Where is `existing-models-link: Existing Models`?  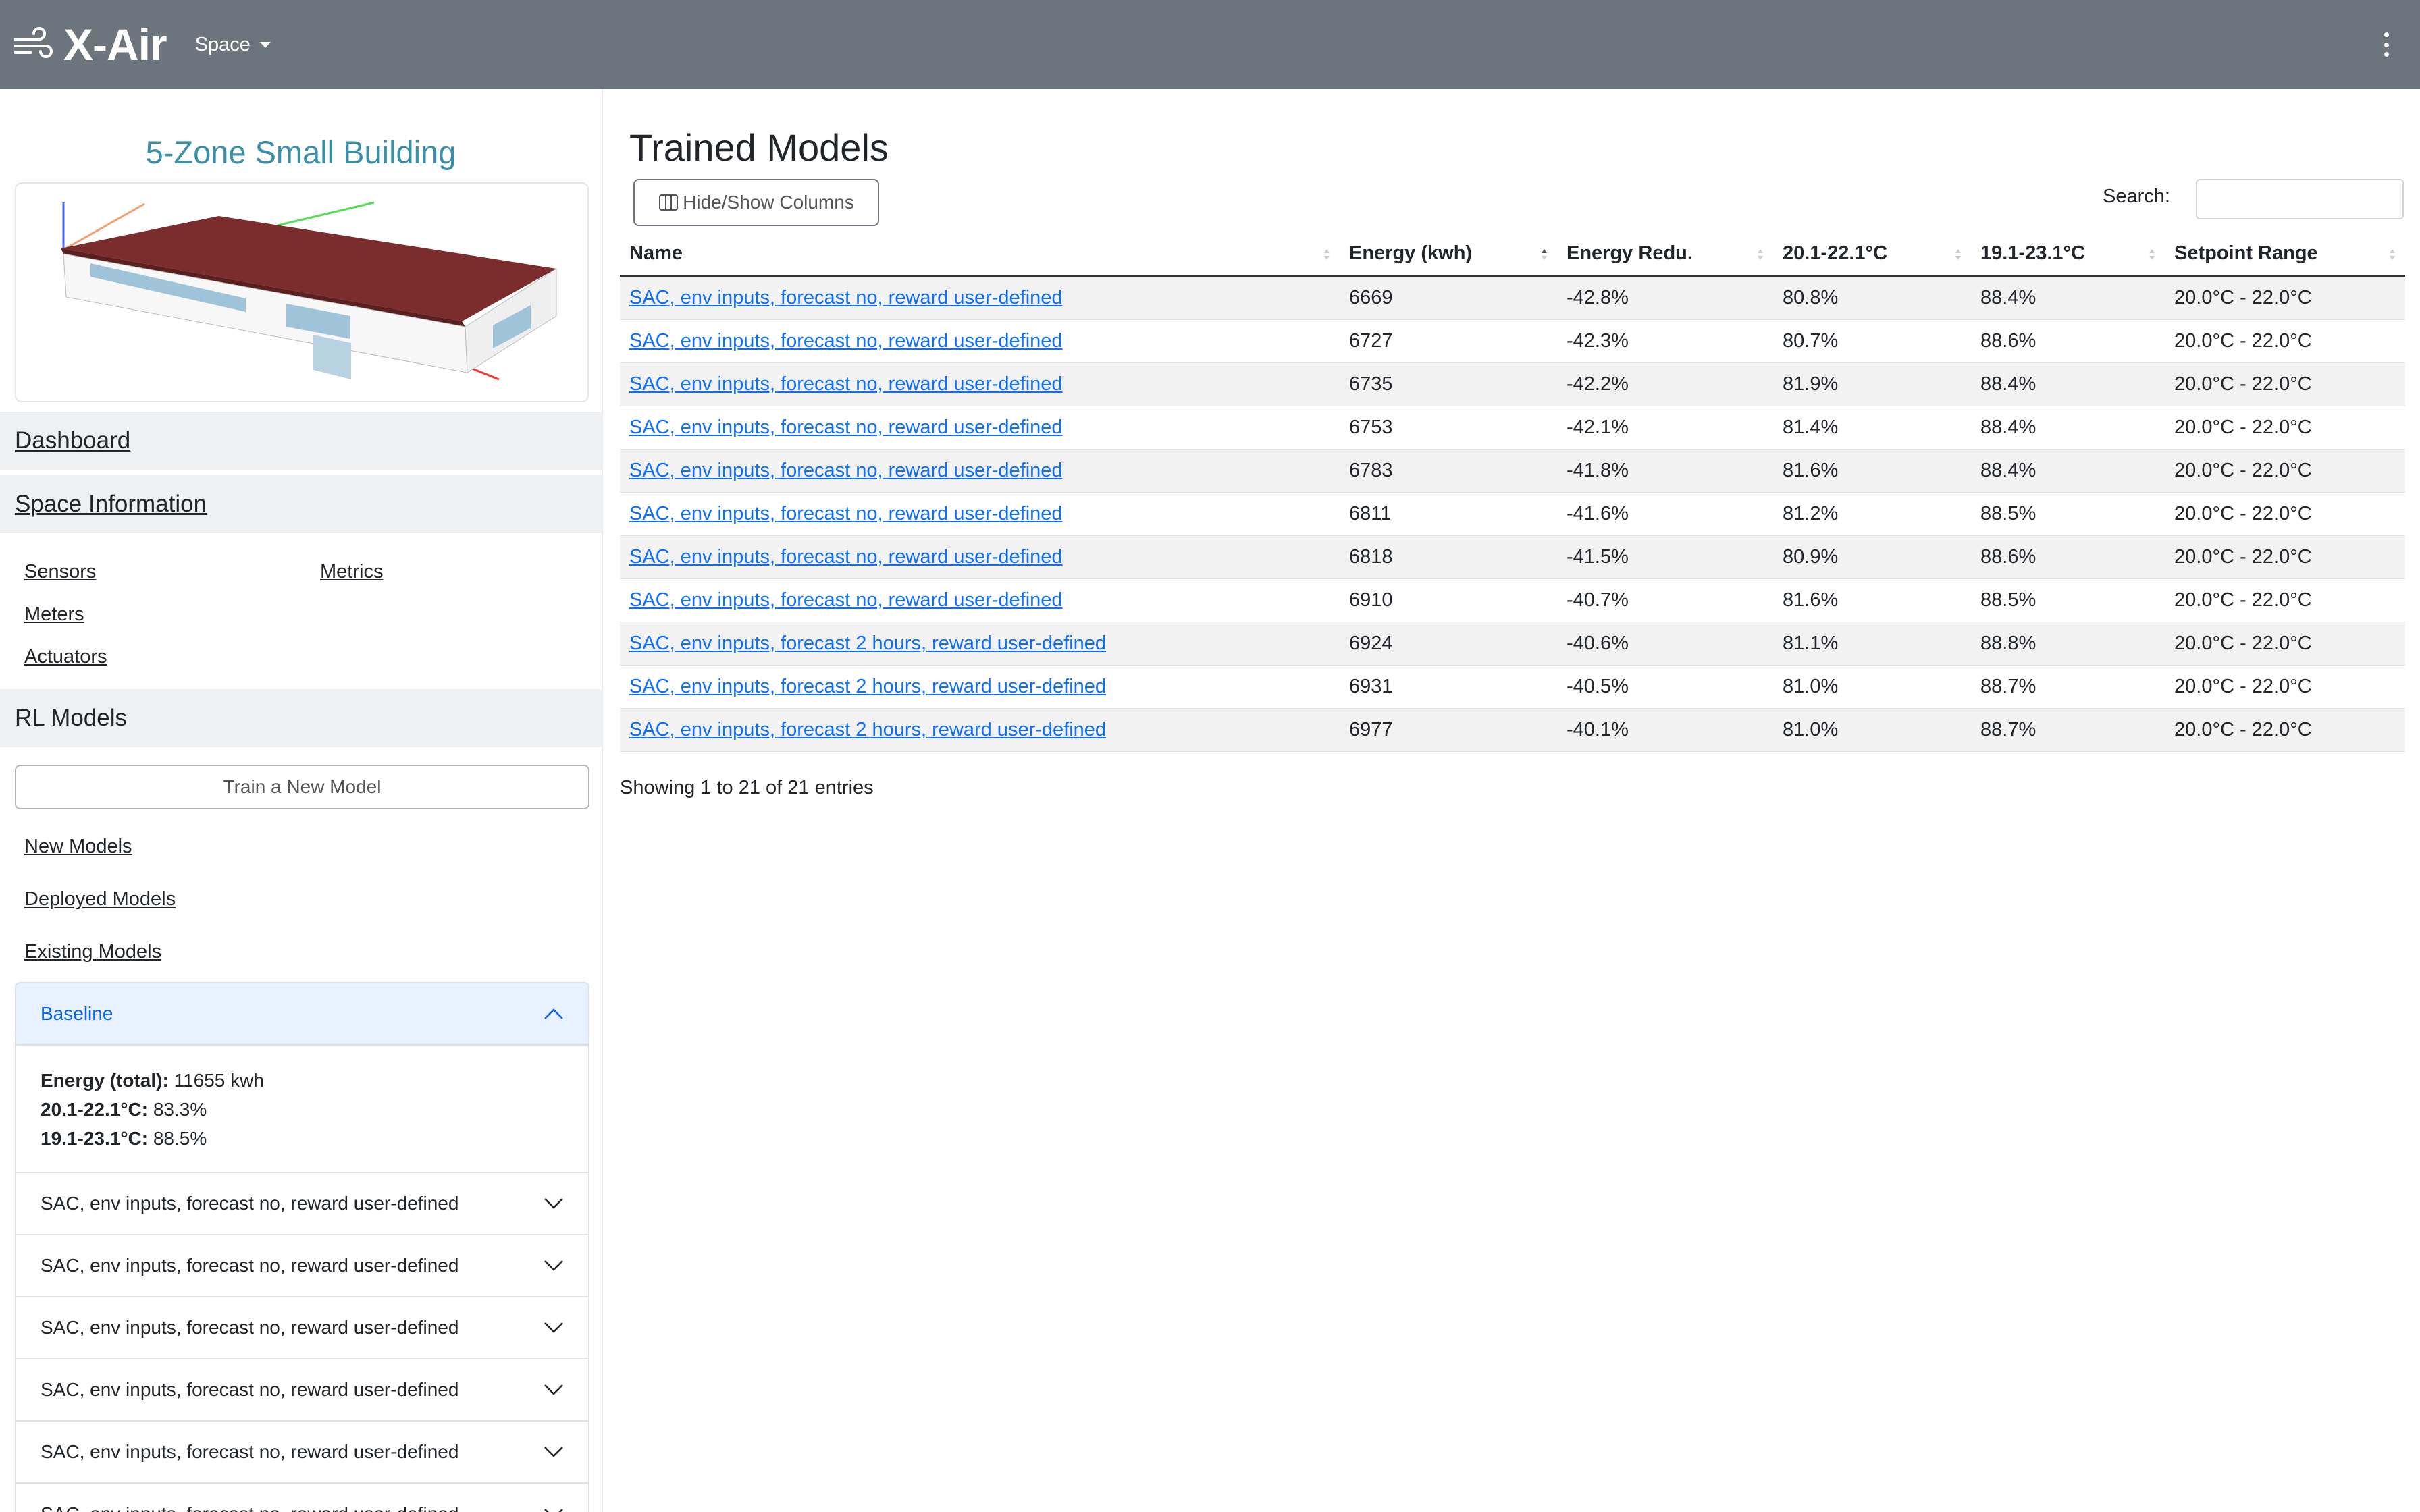
existing-models-link: Existing Models is located at coordinates (313, 951).